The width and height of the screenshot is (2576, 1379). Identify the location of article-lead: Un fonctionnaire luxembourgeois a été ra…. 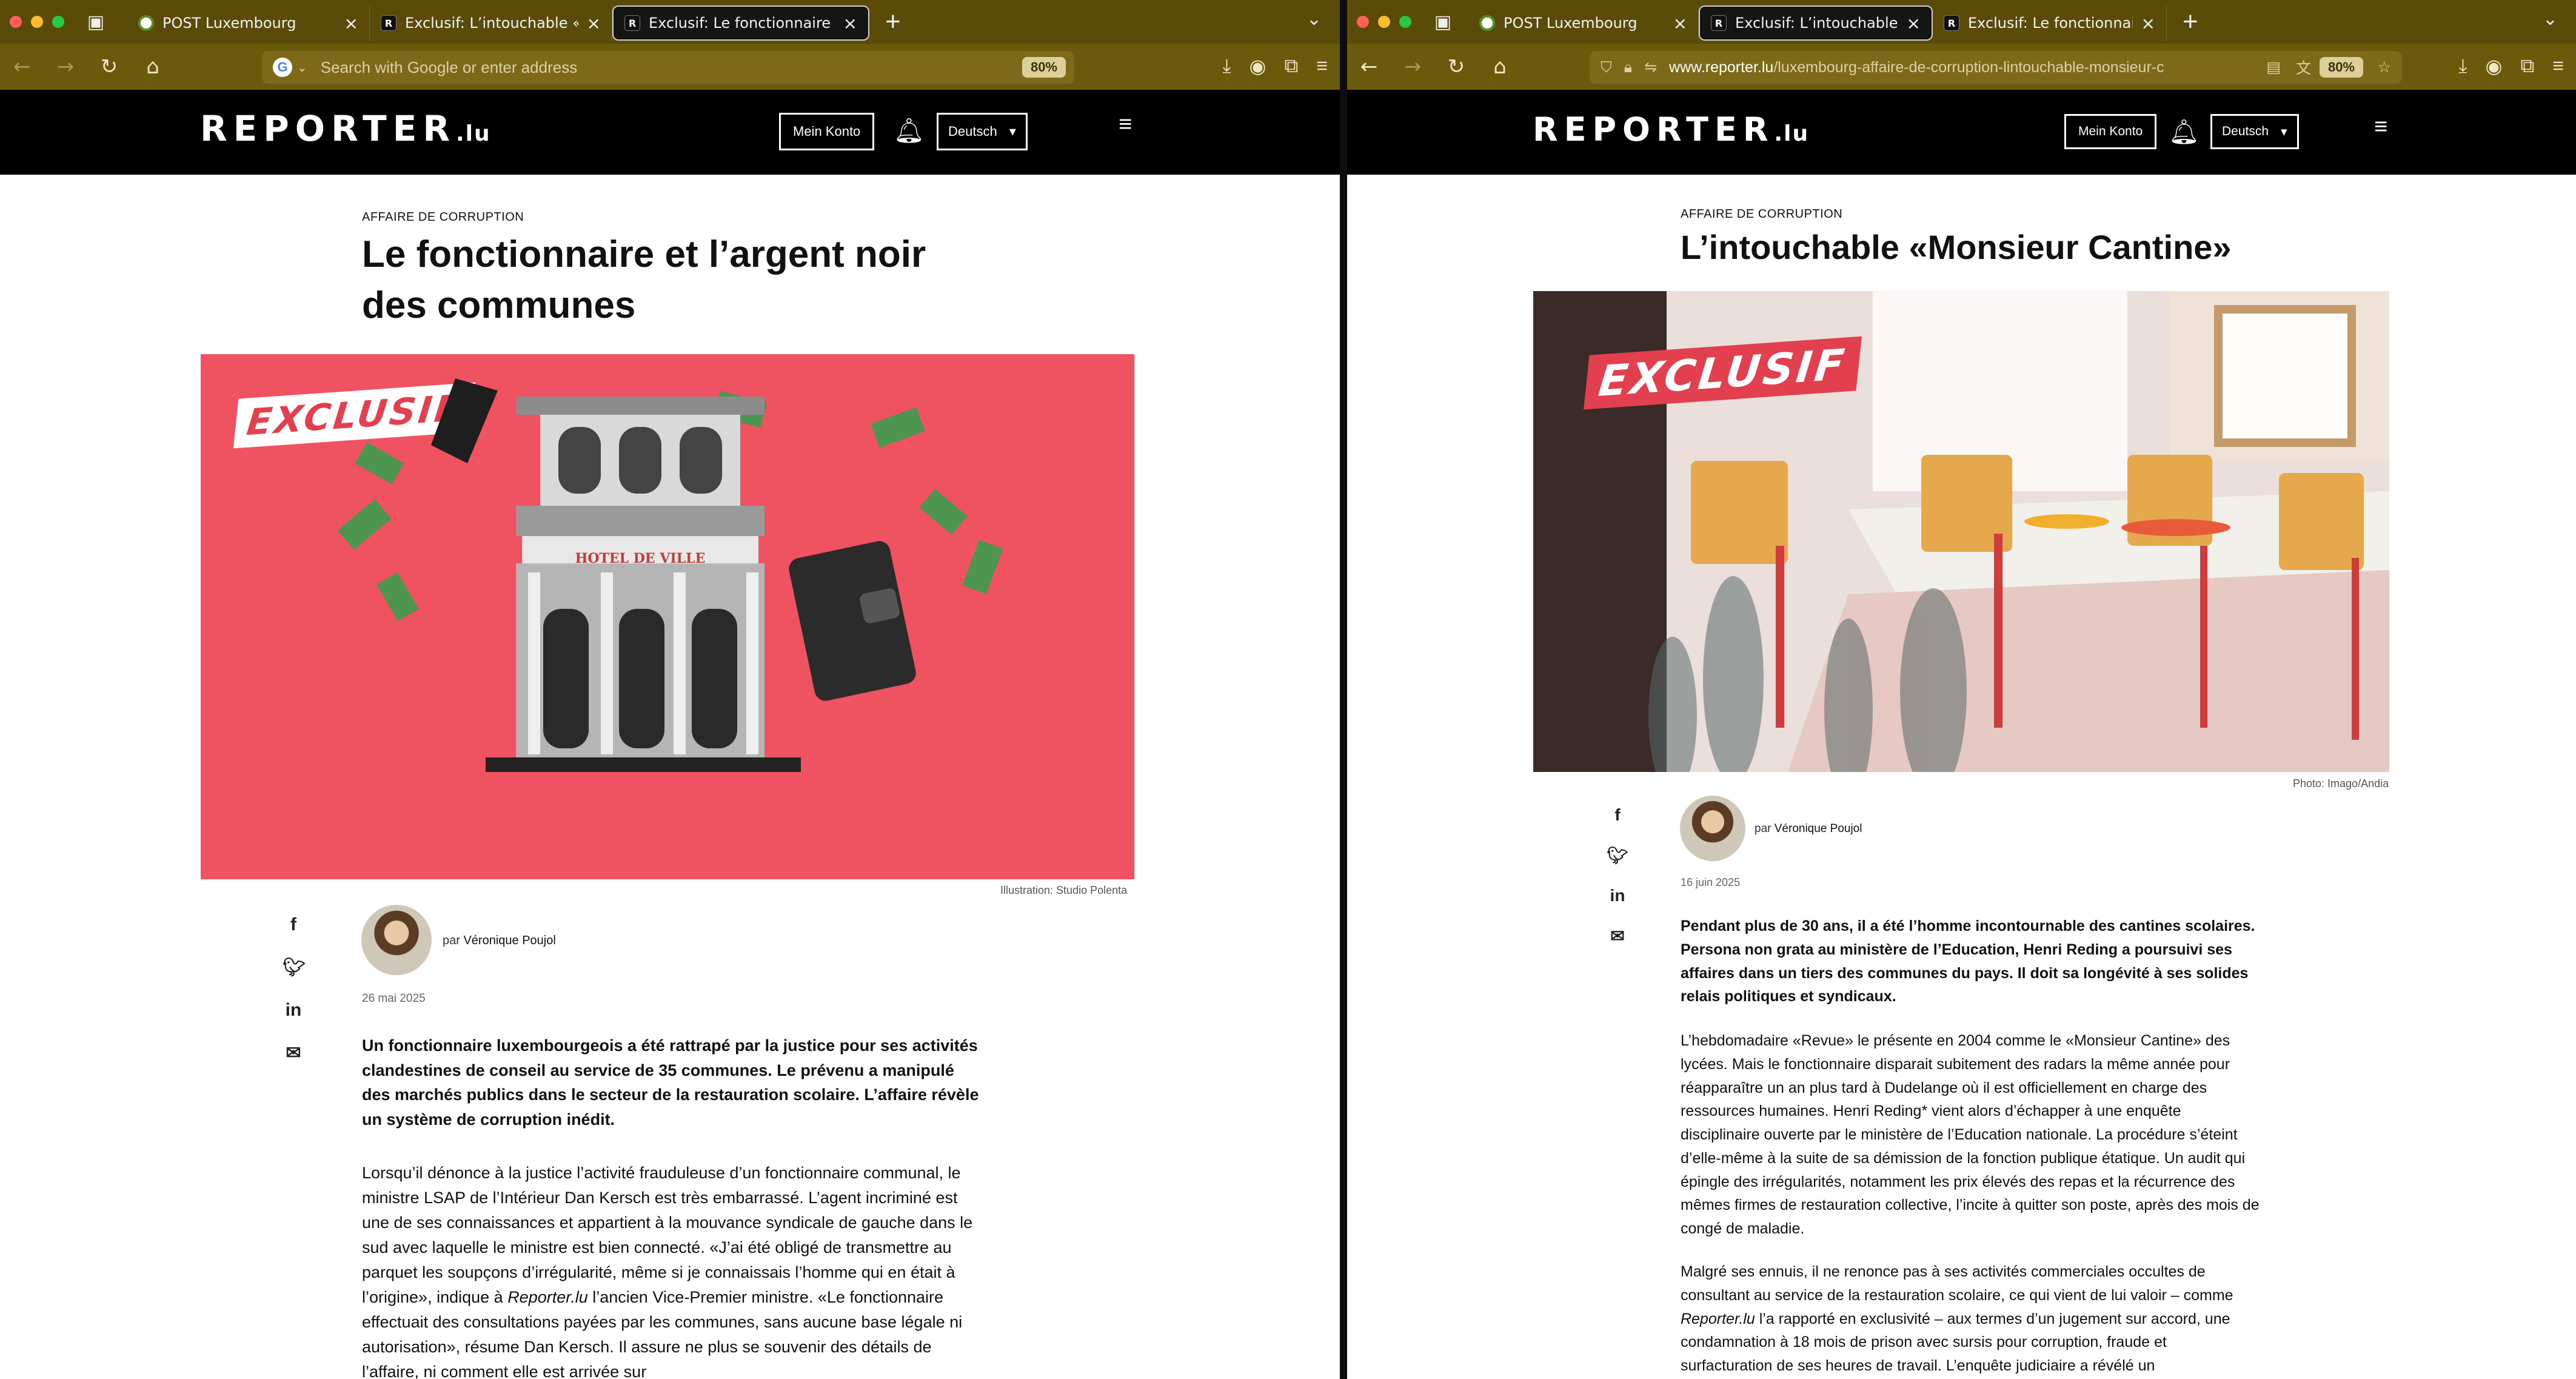
(670, 1082).